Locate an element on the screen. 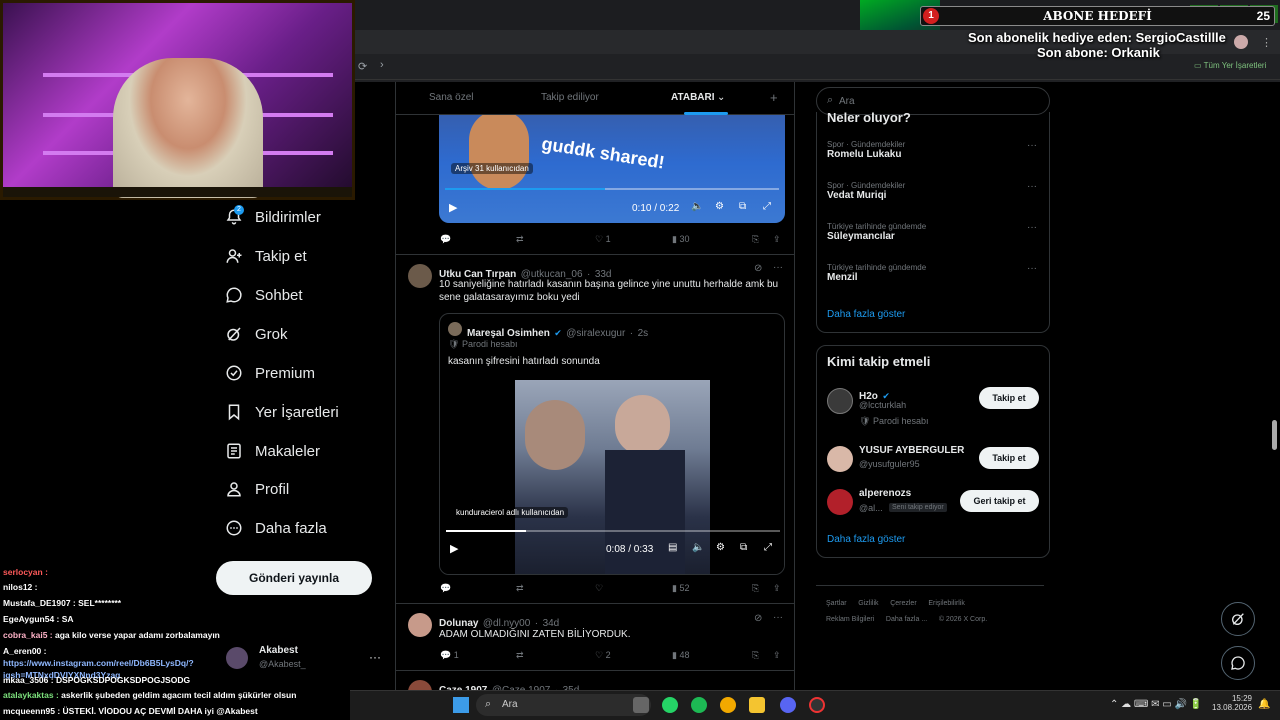  reply-button: 💬 1 is located at coordinates (449, 655).